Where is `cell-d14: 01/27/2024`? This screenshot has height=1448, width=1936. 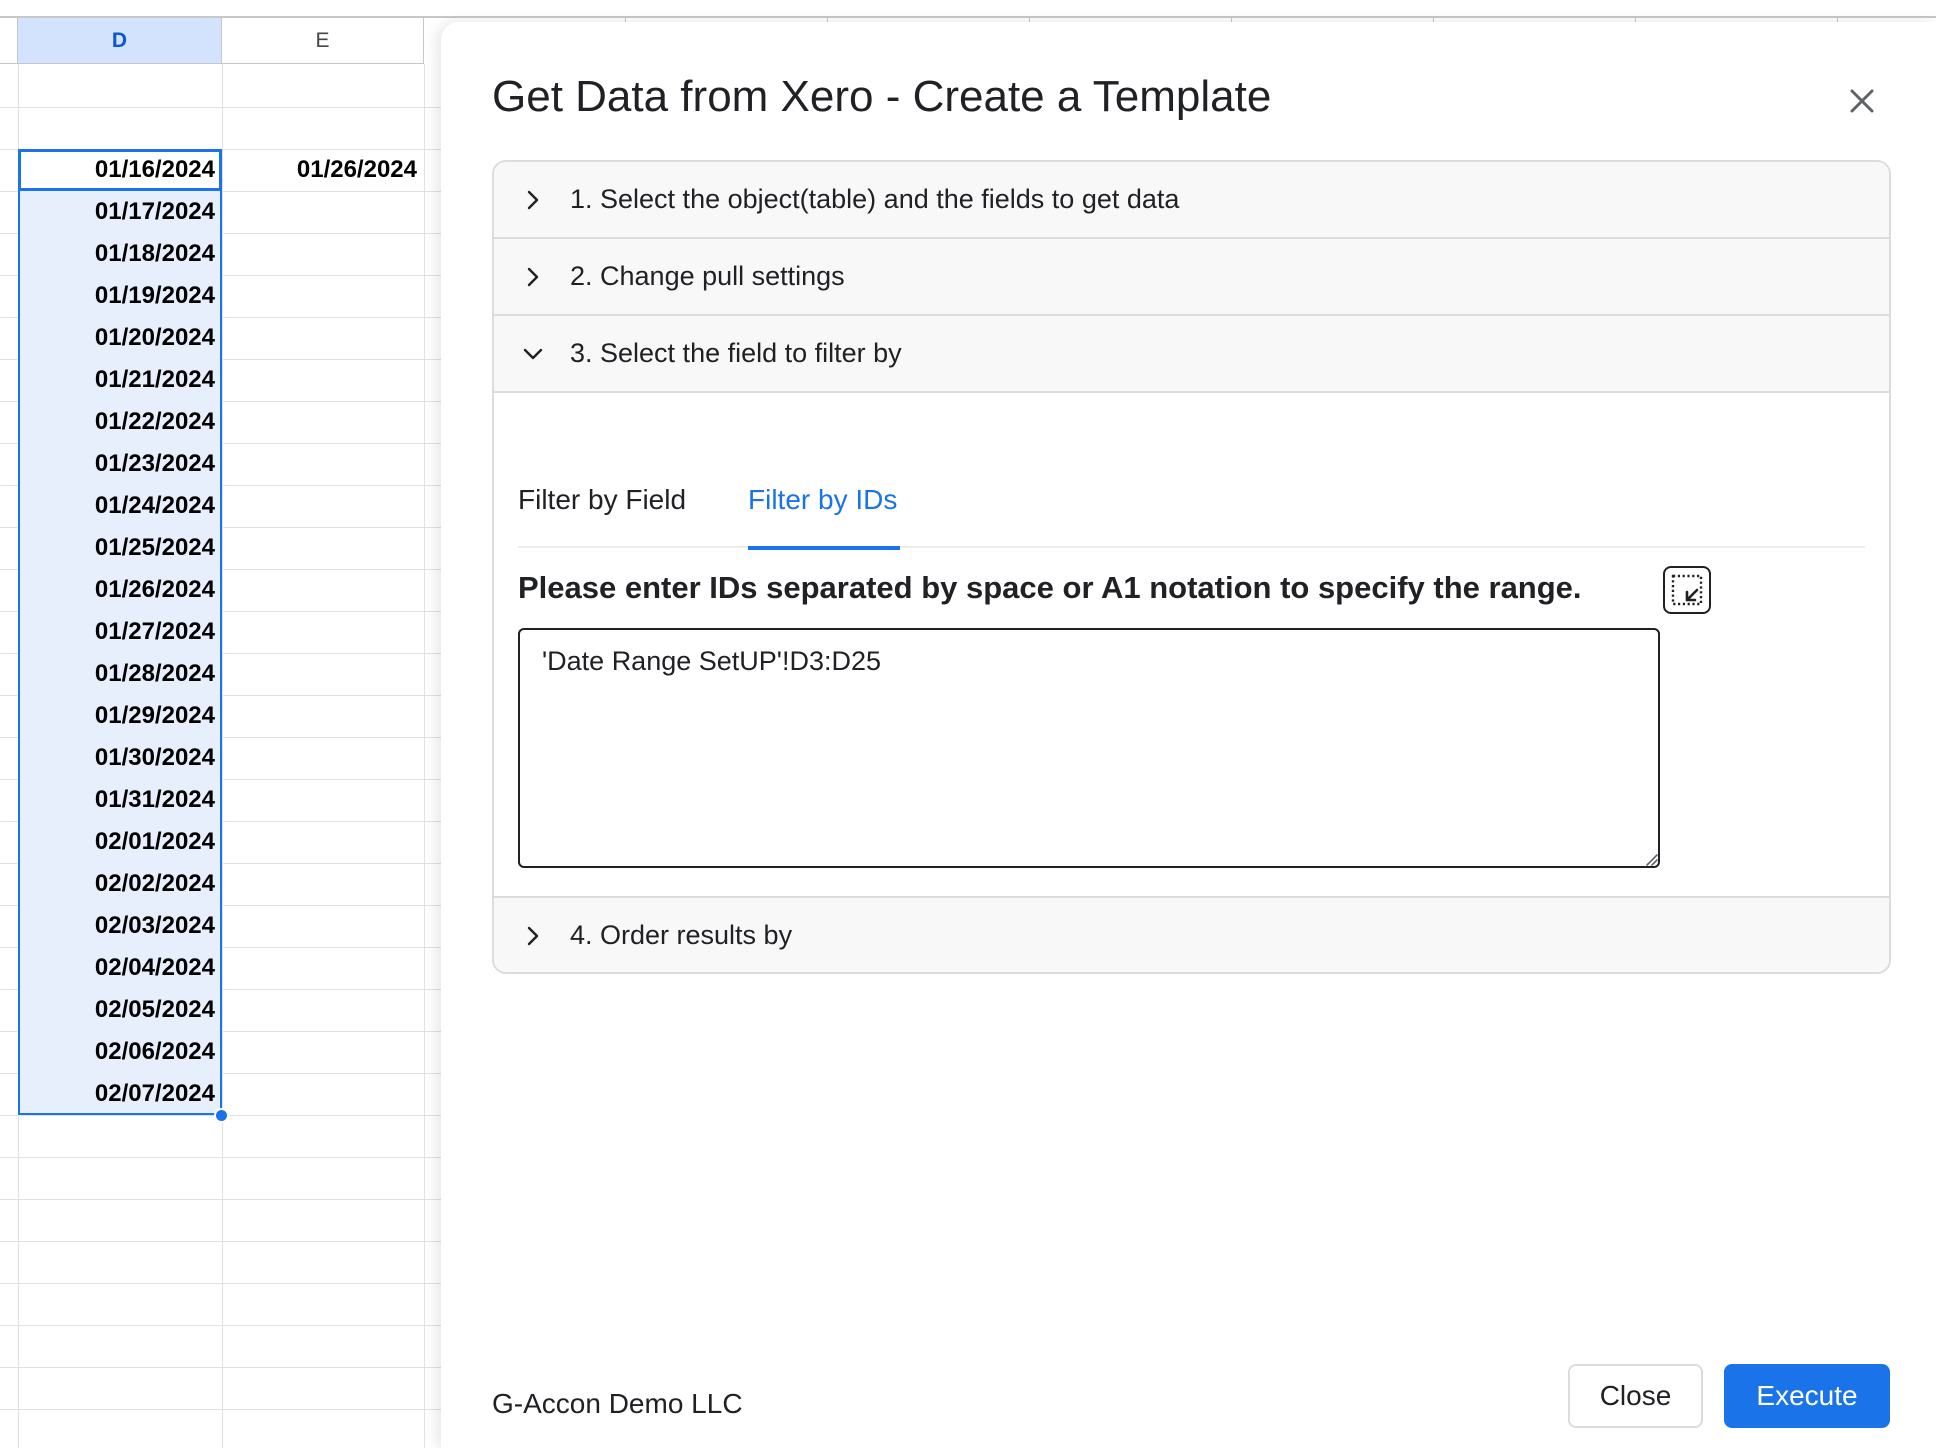
cell-d14: 01/27/2024 is located at coordinates (120, 632).